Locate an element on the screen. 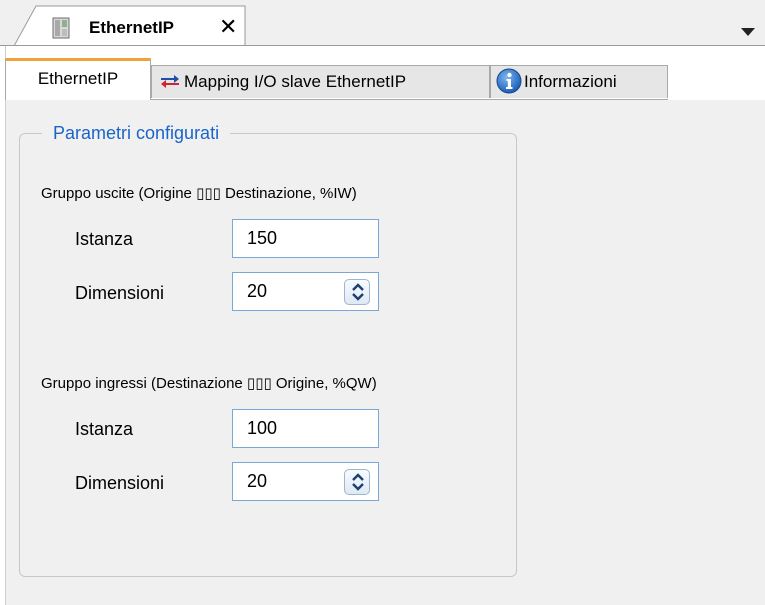 The image size is (765, 605). tab-bar-divider is located at coordinates (382, 45).